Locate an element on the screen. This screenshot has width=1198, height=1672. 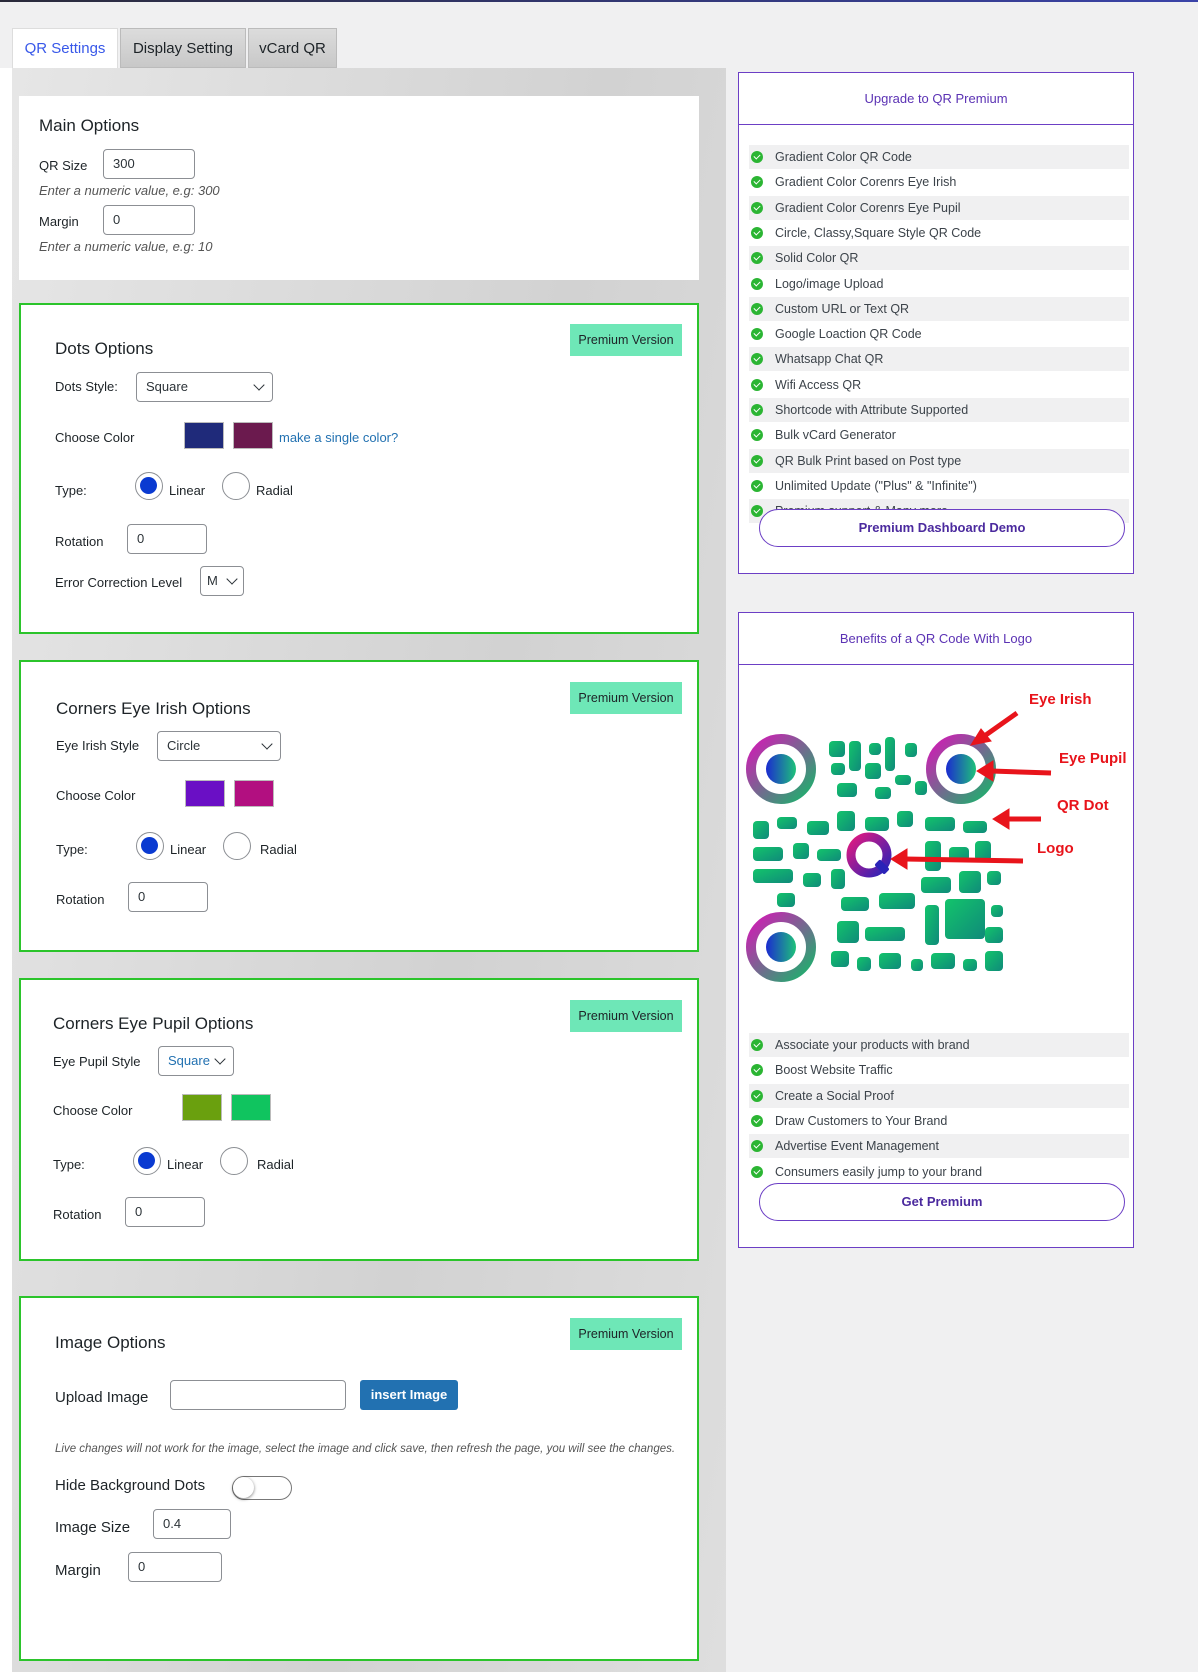
eye-pupil-style-select: Square is located at coordinates (196, 1061).